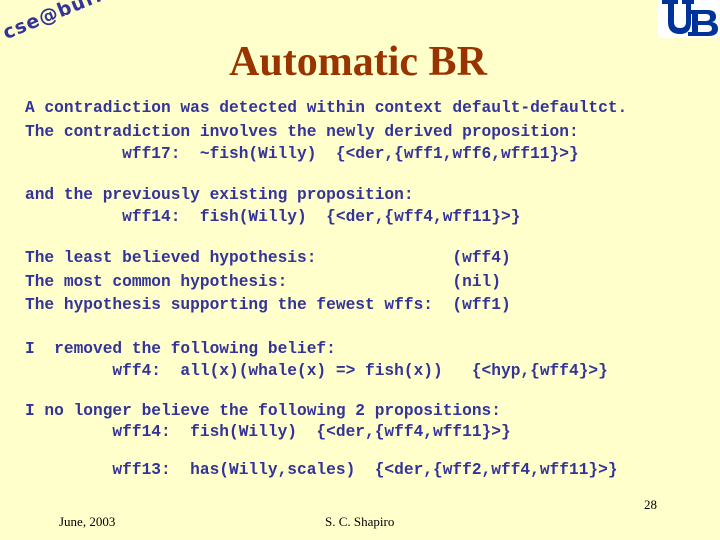 This screenshot has width=720, height=540. Describe the element at coordinates (268, 432) in the screenshot. I see `body-line-12: wff14: fish(Willy) {<der,{wff4,wff11}>}` at that location.